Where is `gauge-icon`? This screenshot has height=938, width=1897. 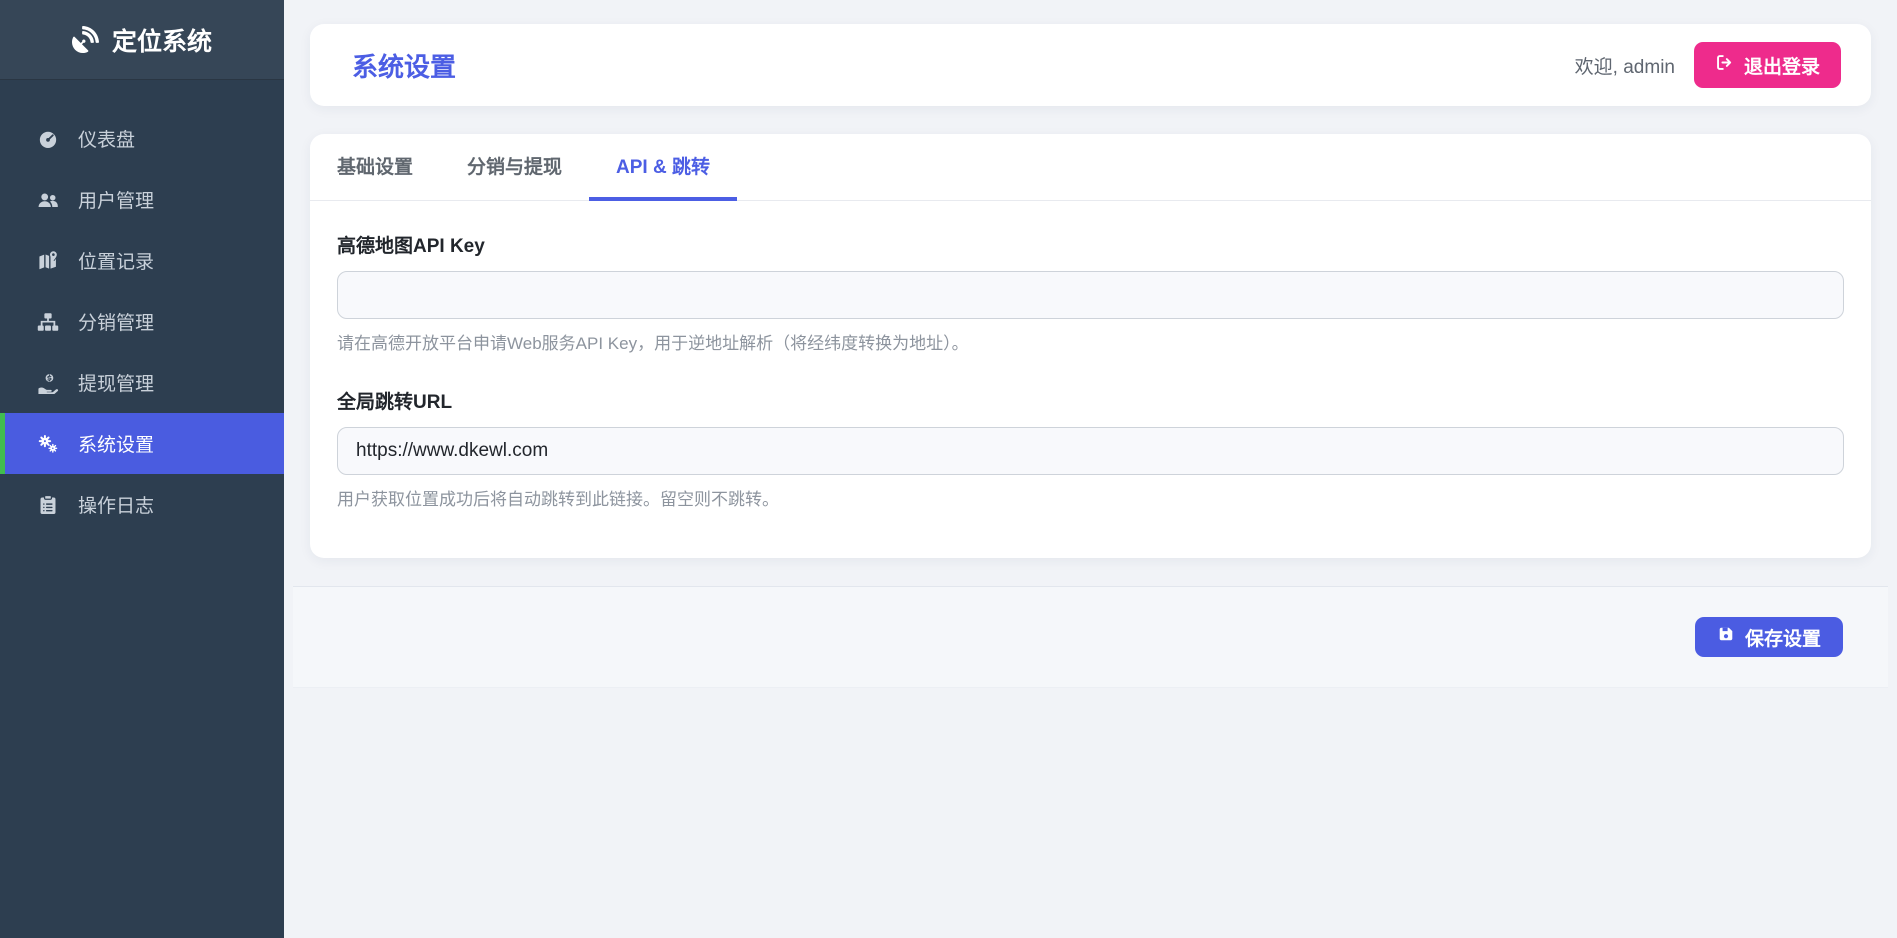
gauge-icon is located at coordinates (47, 139).